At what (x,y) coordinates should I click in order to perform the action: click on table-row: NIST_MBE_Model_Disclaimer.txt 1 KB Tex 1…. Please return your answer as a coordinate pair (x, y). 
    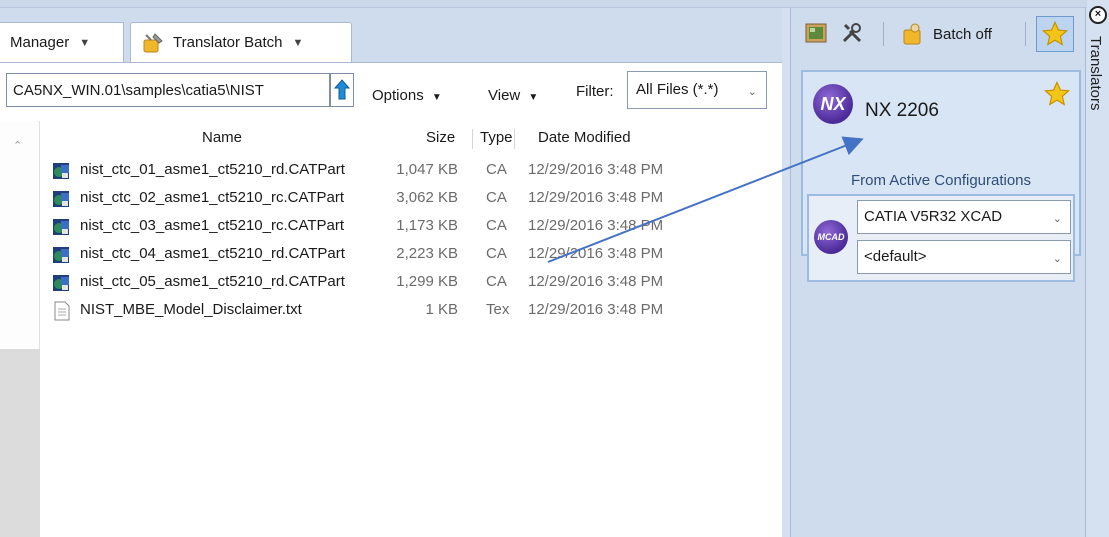
    Looking at the image, I should click on (411, 311).